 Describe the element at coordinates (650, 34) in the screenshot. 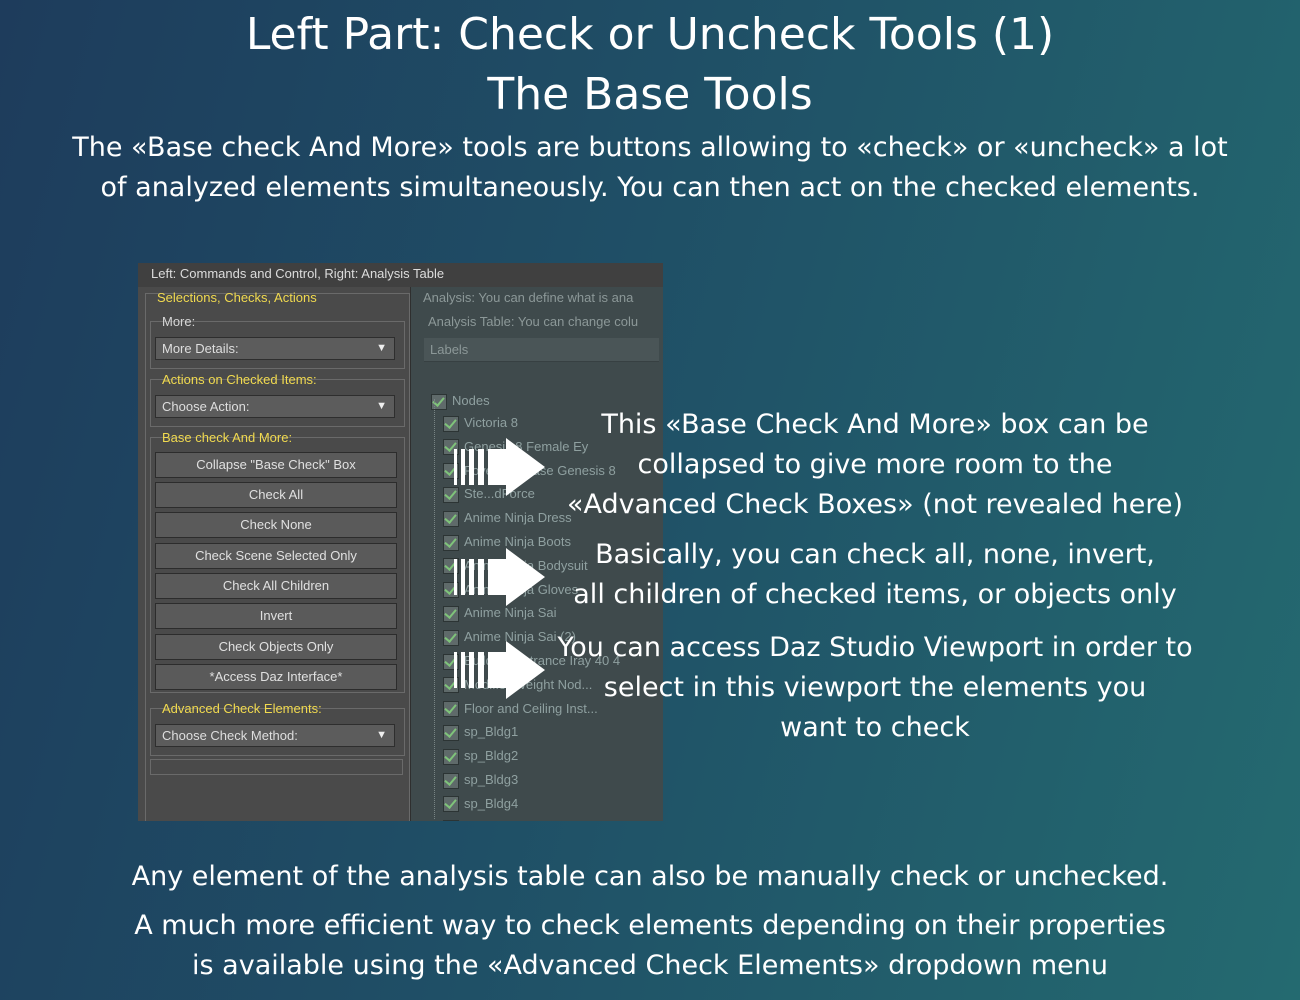

I see `page-title: Left Part: Check or Uncheck Tools (1)` at that location.